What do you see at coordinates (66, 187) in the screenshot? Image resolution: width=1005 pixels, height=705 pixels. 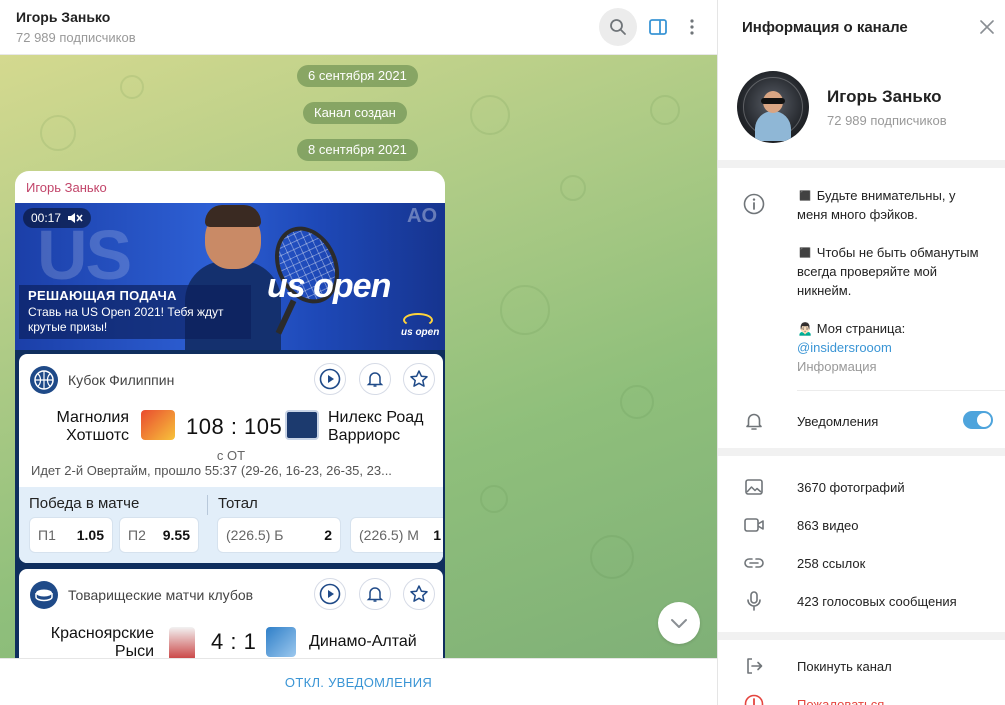 I see `message-author: Игорь Занько` at bounding box center [66, 187].